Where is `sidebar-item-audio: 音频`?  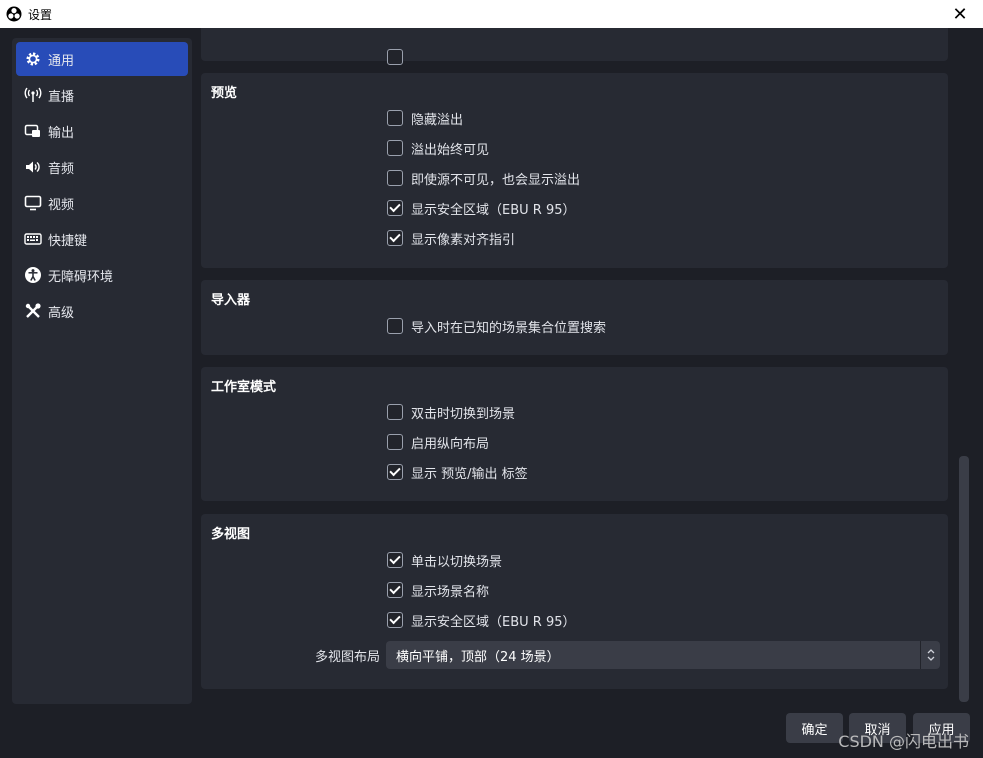 sidebar-item-audio: 音频 is located at coordinates (102, 167).